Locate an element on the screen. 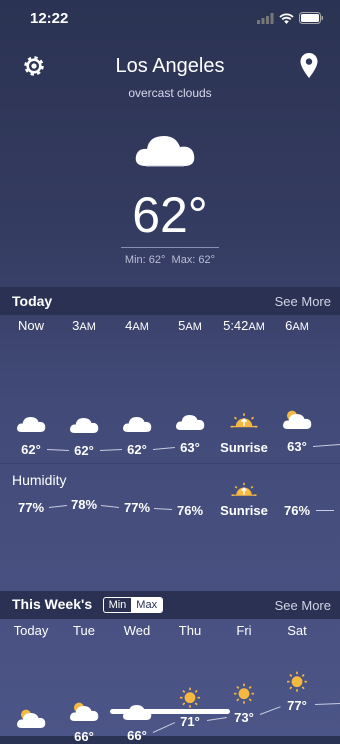 The width and height of the screenshot is (340, 744). hour-label: 6AM is located at coordinates (297, 325).